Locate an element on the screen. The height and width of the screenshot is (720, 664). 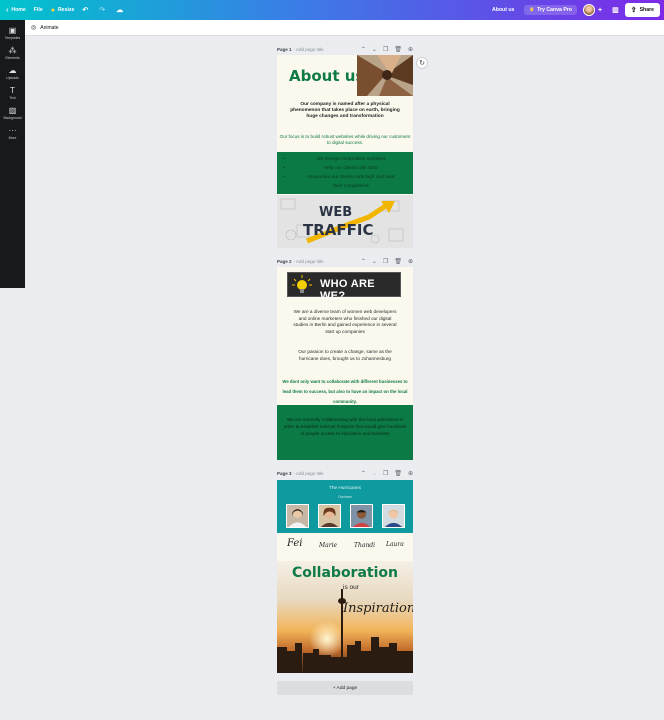
page-number: Page 2 is located at coordinates (284, 261).